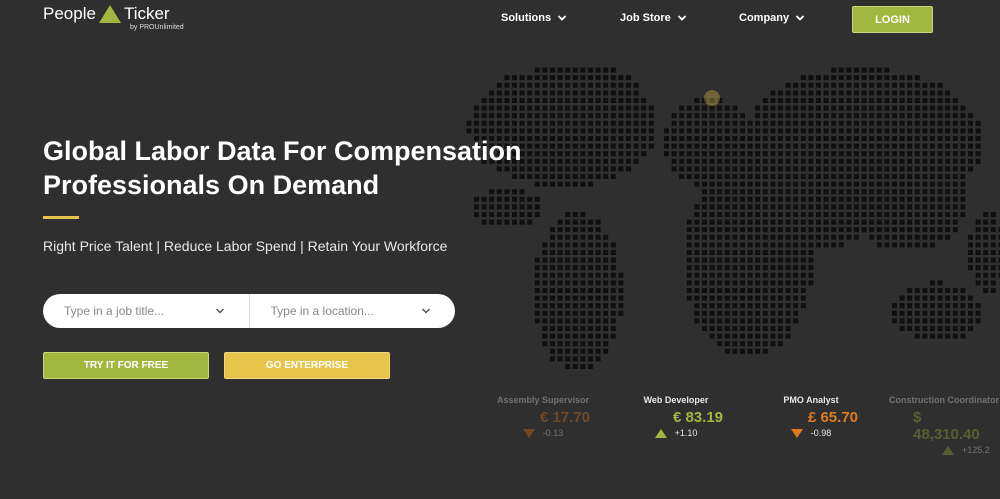 The height and width of the screenshot is (499, 1000). I want to click on nav-item-solutions: Solutions, so click(534, 18).